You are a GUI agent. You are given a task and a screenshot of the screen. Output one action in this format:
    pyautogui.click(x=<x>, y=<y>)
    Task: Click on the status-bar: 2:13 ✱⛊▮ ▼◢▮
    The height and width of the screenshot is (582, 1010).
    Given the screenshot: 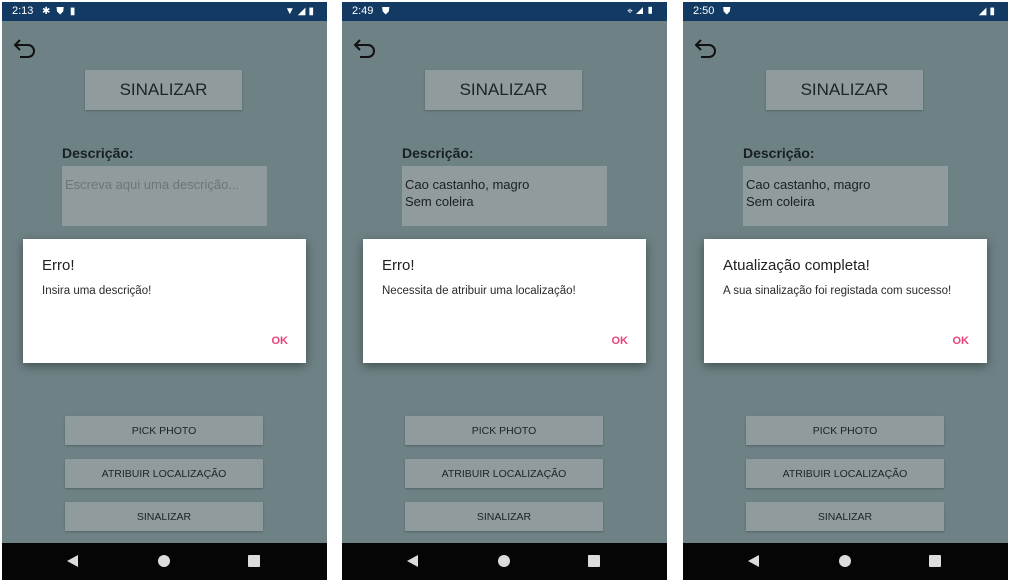 What is the action you would take?
    pyautogui.click(x=164, y=11)
    